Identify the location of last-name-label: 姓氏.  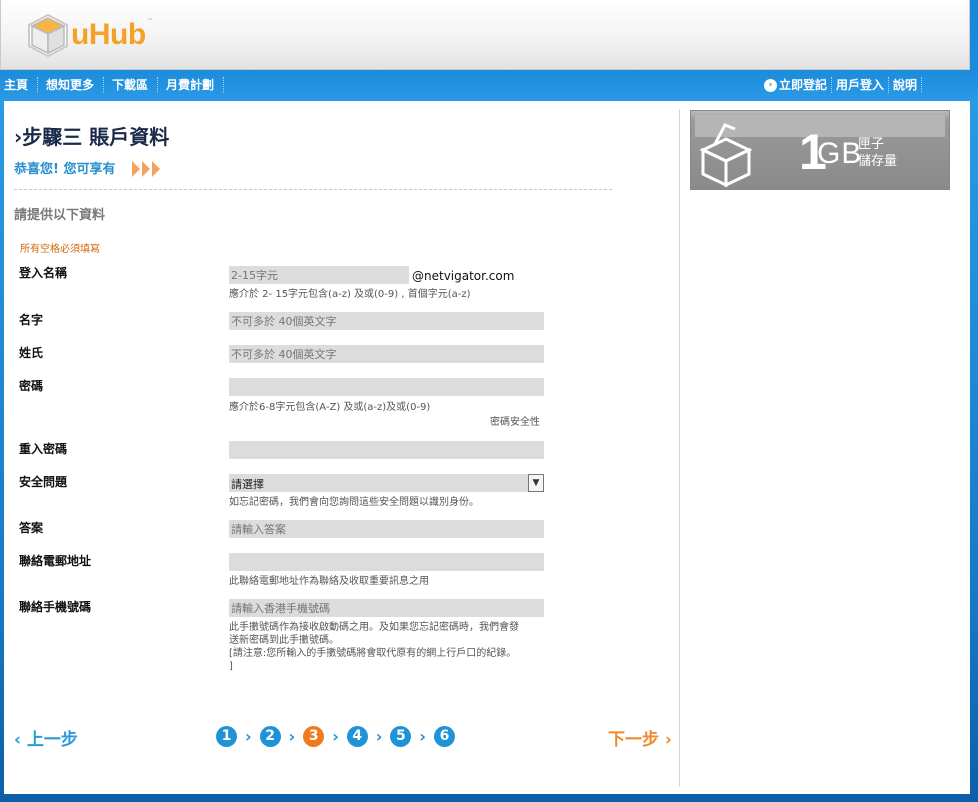
(31, 353).